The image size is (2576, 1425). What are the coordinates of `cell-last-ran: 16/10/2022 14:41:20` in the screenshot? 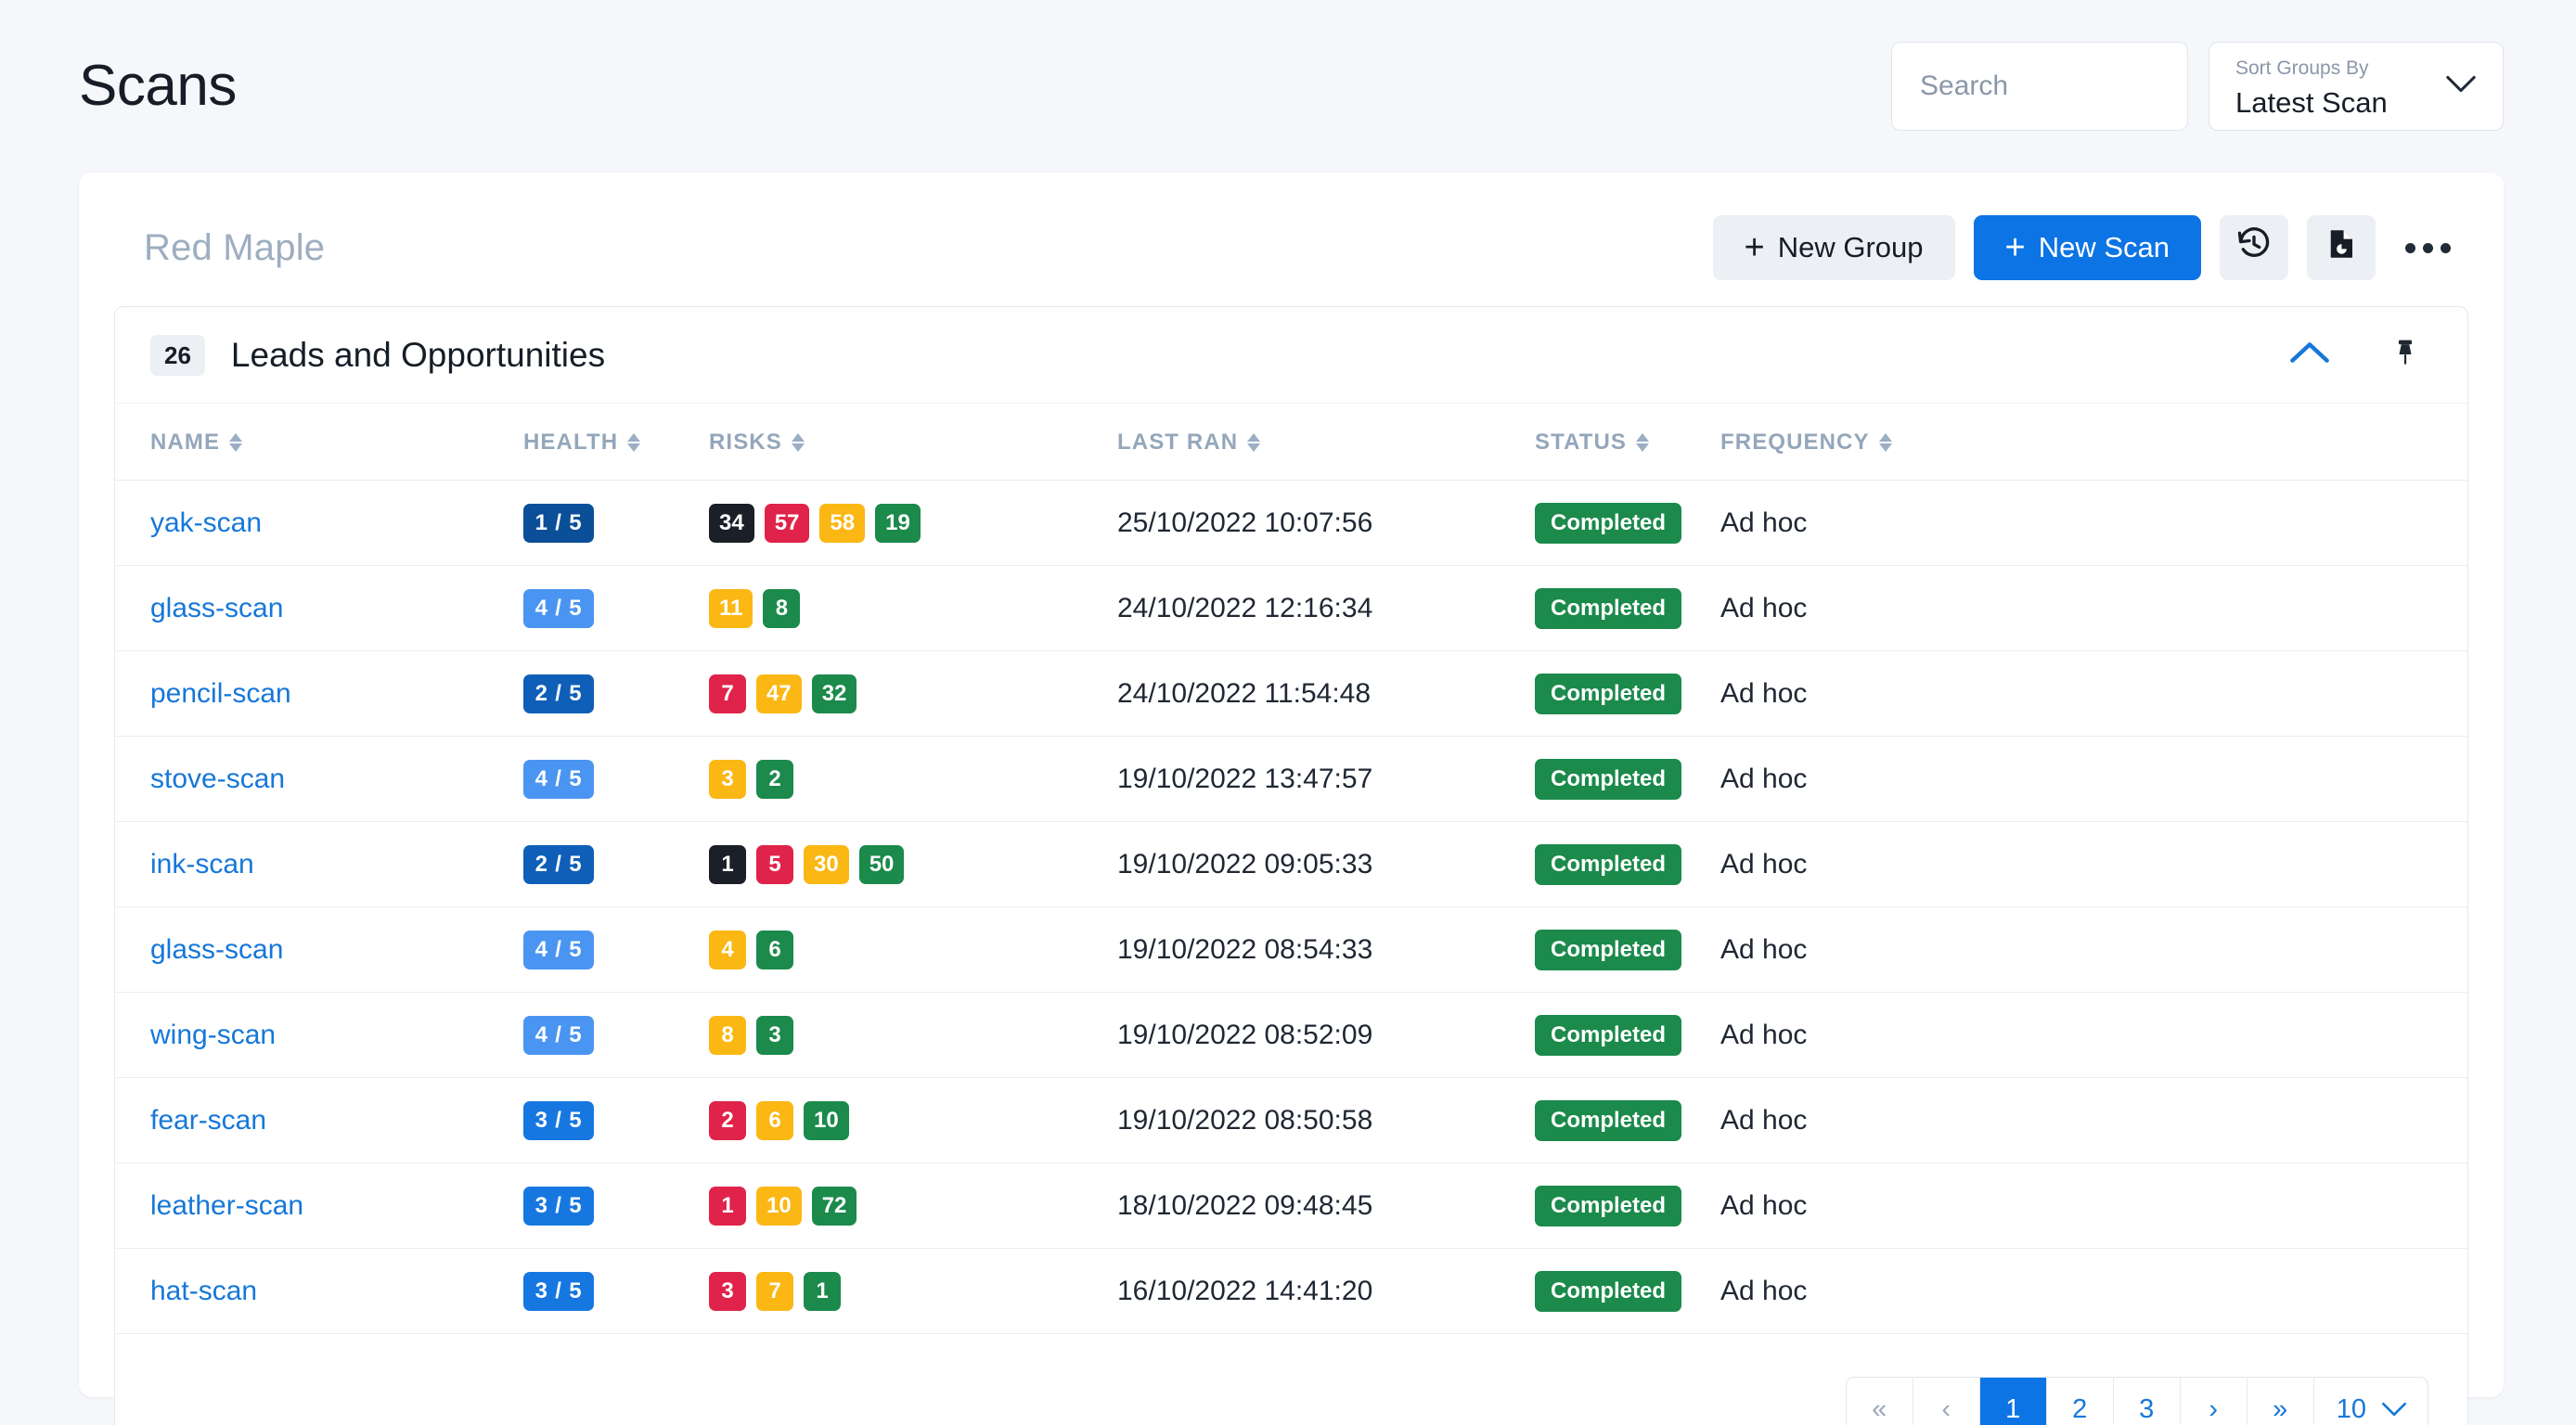 It's located at (1326, 1291).